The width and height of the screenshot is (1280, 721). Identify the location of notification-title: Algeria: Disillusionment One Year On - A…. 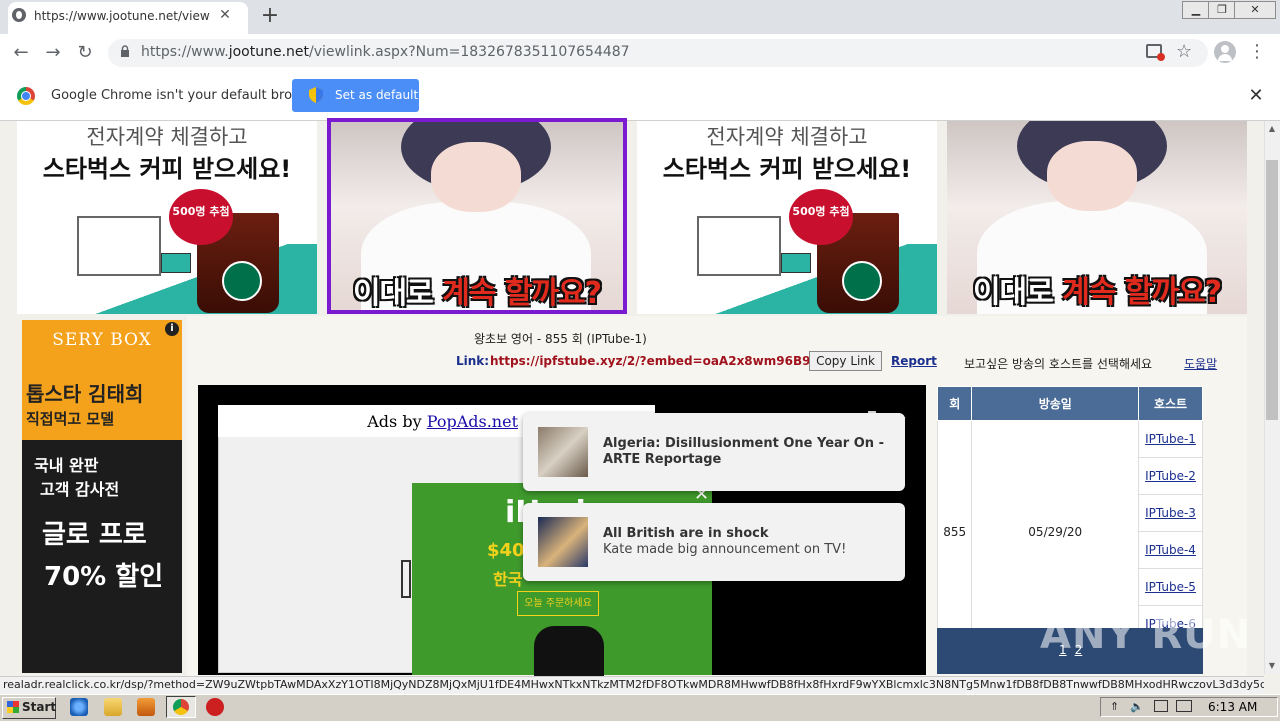
(743, 451).